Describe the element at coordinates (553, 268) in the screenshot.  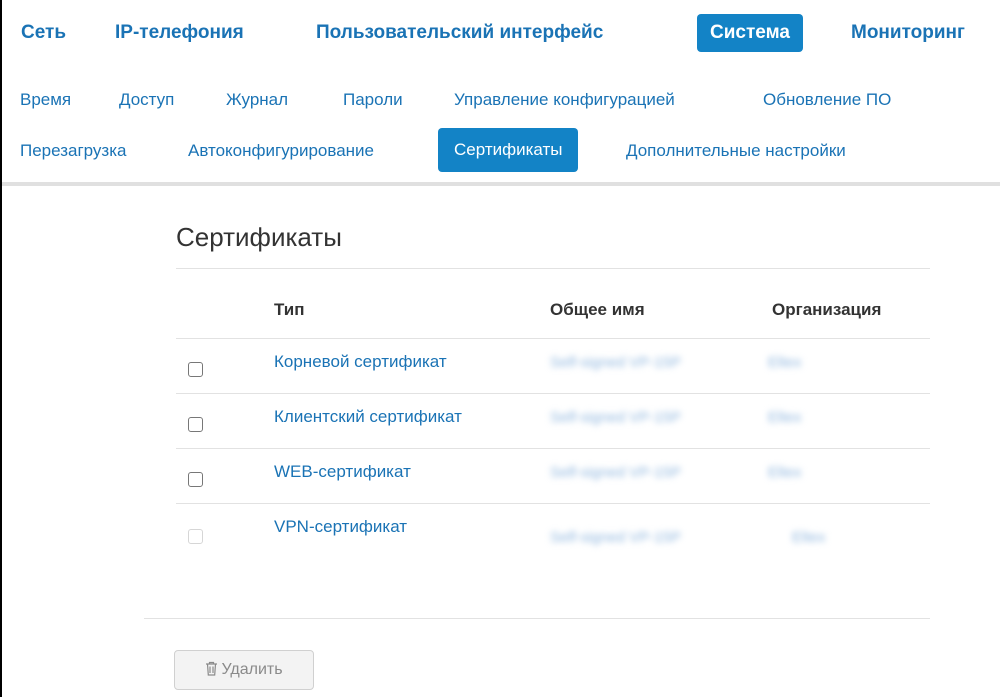
I see `title-divider` at that location.